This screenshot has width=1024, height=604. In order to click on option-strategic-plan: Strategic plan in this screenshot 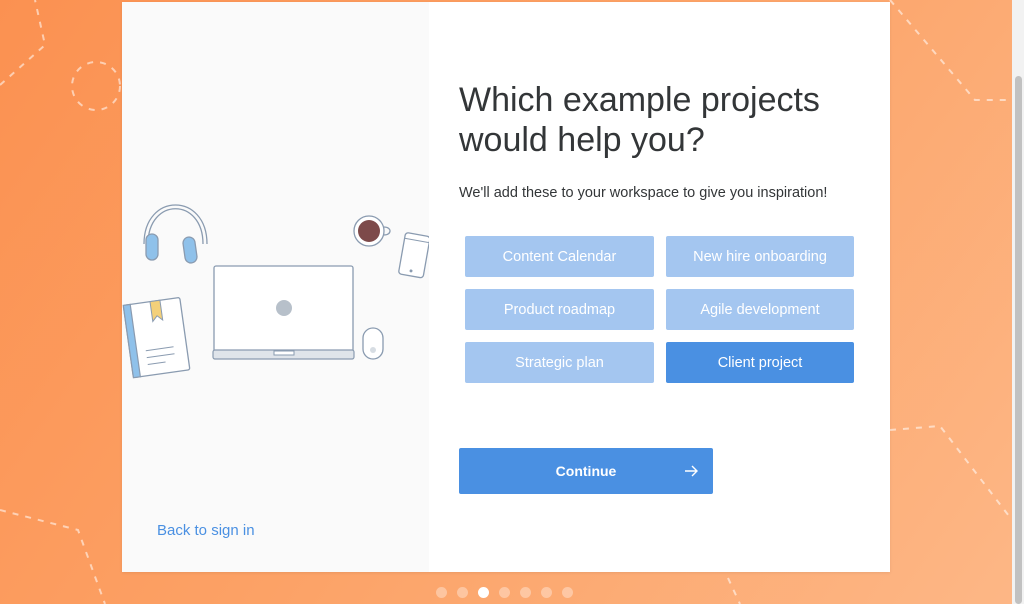, I will do `click(559, 362)`.